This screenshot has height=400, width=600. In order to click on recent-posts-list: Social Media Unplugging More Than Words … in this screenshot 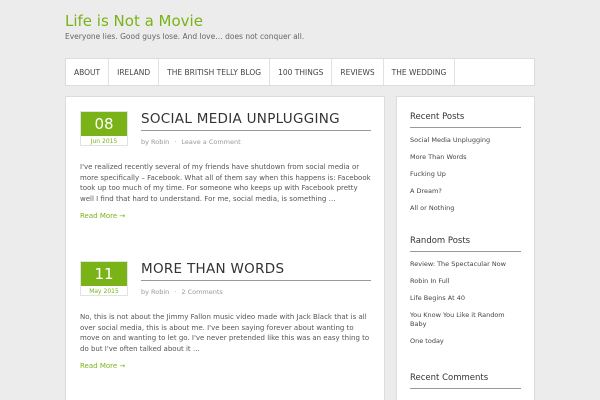, I will do `click(465, 174)`.